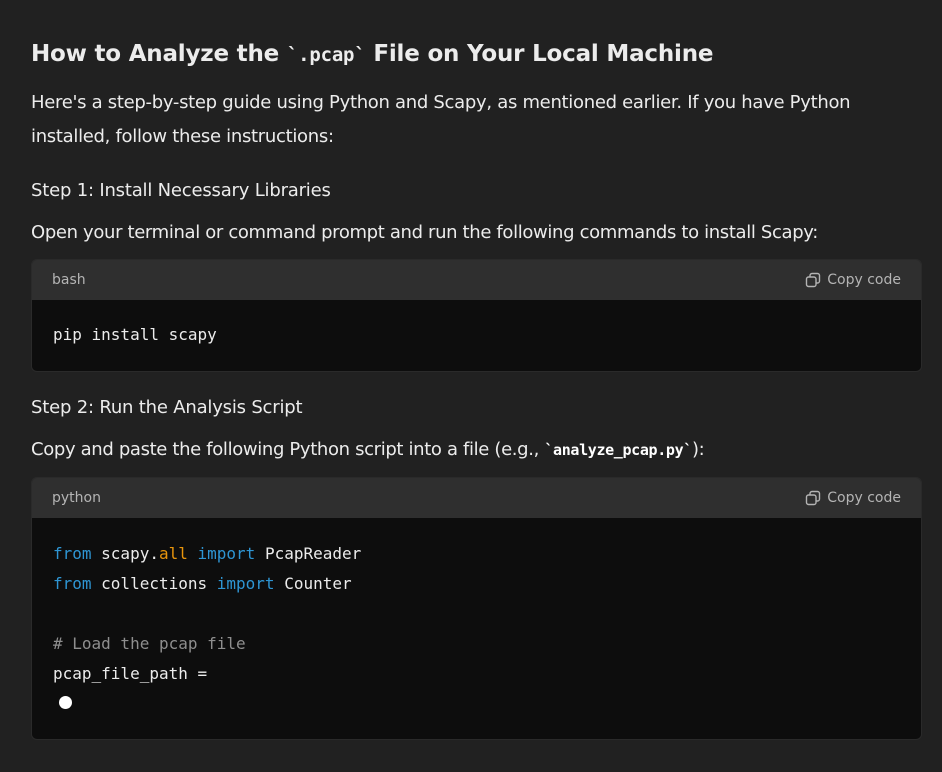  Describe the element at coordinates (207, 553) in the screenshot. I see `code-line: from scapy.all import PcapReader` at that location.